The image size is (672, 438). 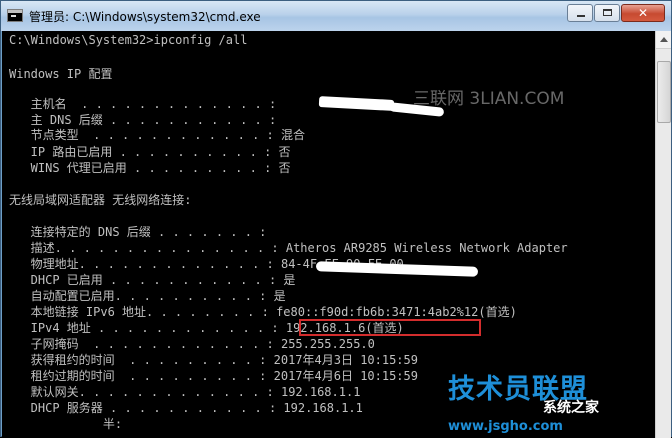 I want to click on minimize-button, so click(x=580, y=13).